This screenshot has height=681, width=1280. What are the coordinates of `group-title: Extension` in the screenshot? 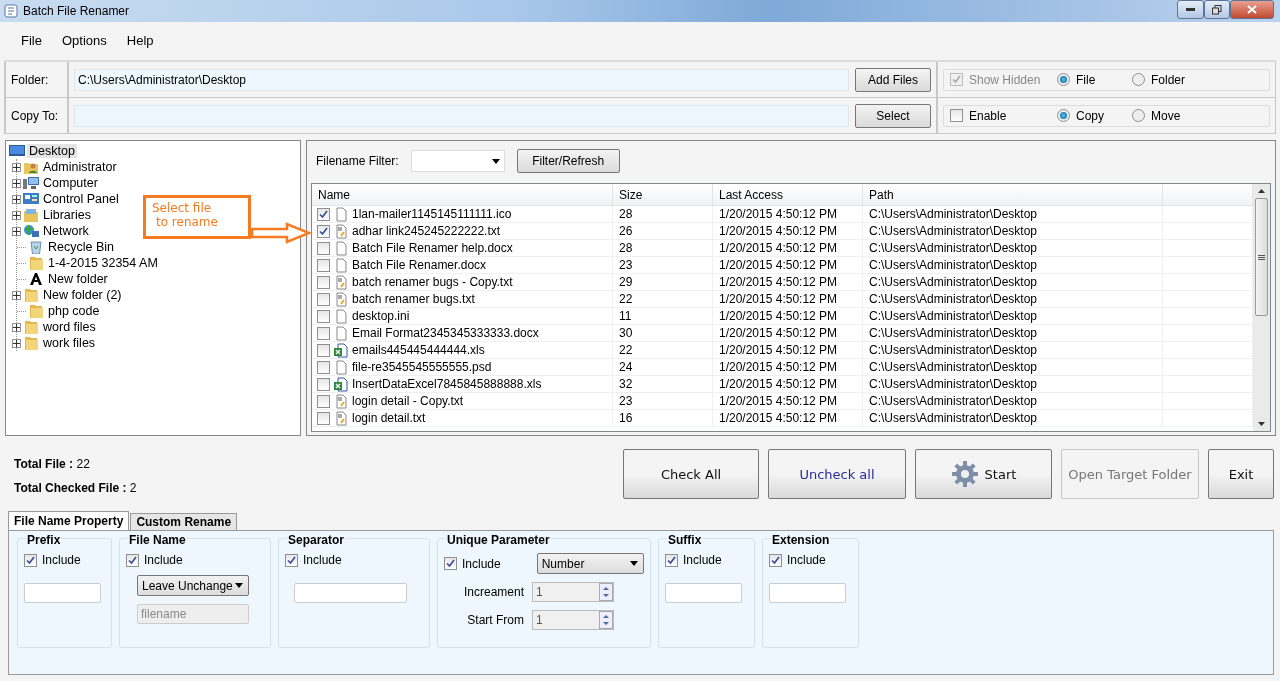 It's located at (801, 540).